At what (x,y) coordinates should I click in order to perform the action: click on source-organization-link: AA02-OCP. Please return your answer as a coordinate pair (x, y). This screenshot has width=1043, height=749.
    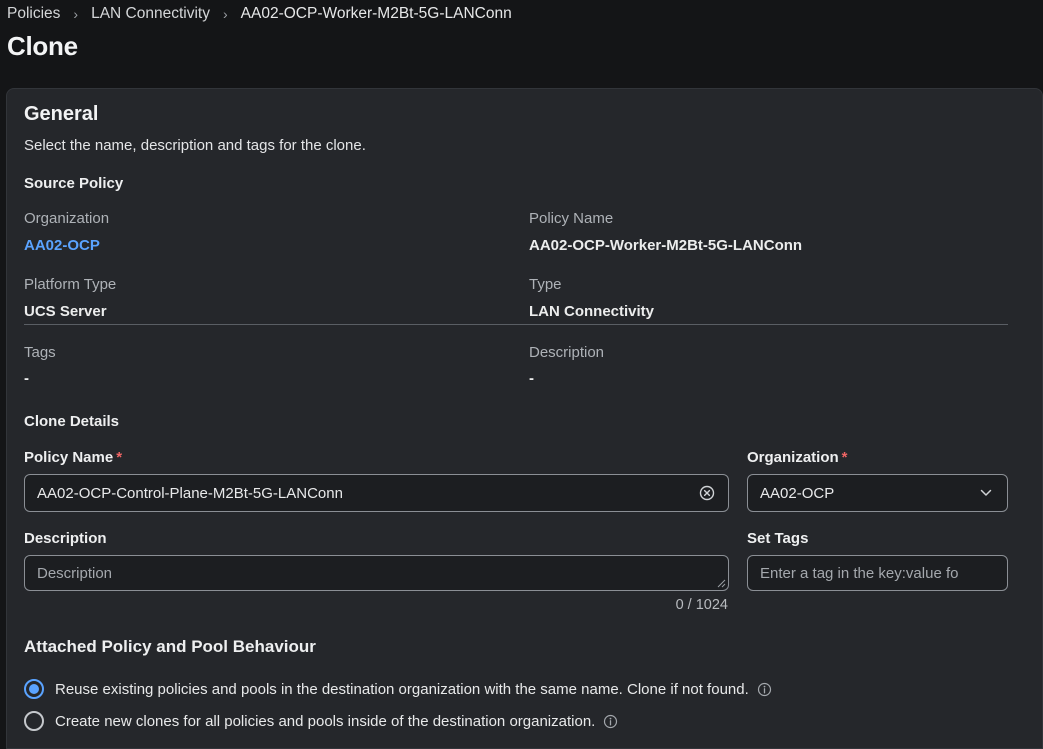
    Looking at the image, I should click on (62, 245).